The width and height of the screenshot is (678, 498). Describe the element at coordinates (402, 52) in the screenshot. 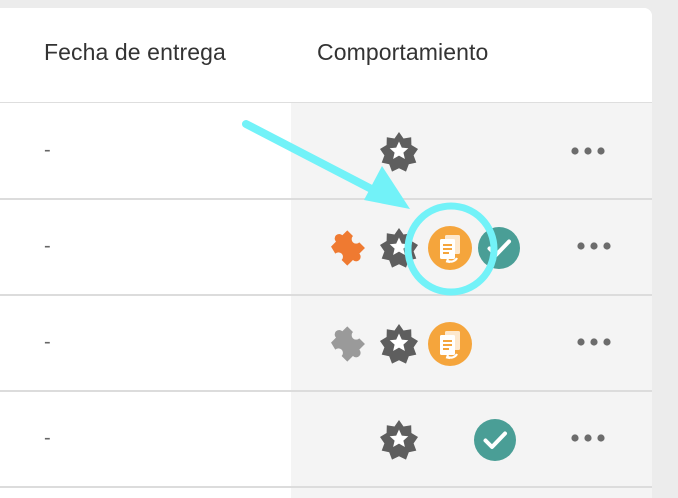

I see `column-header-behavior: Comportamiento` at that location.